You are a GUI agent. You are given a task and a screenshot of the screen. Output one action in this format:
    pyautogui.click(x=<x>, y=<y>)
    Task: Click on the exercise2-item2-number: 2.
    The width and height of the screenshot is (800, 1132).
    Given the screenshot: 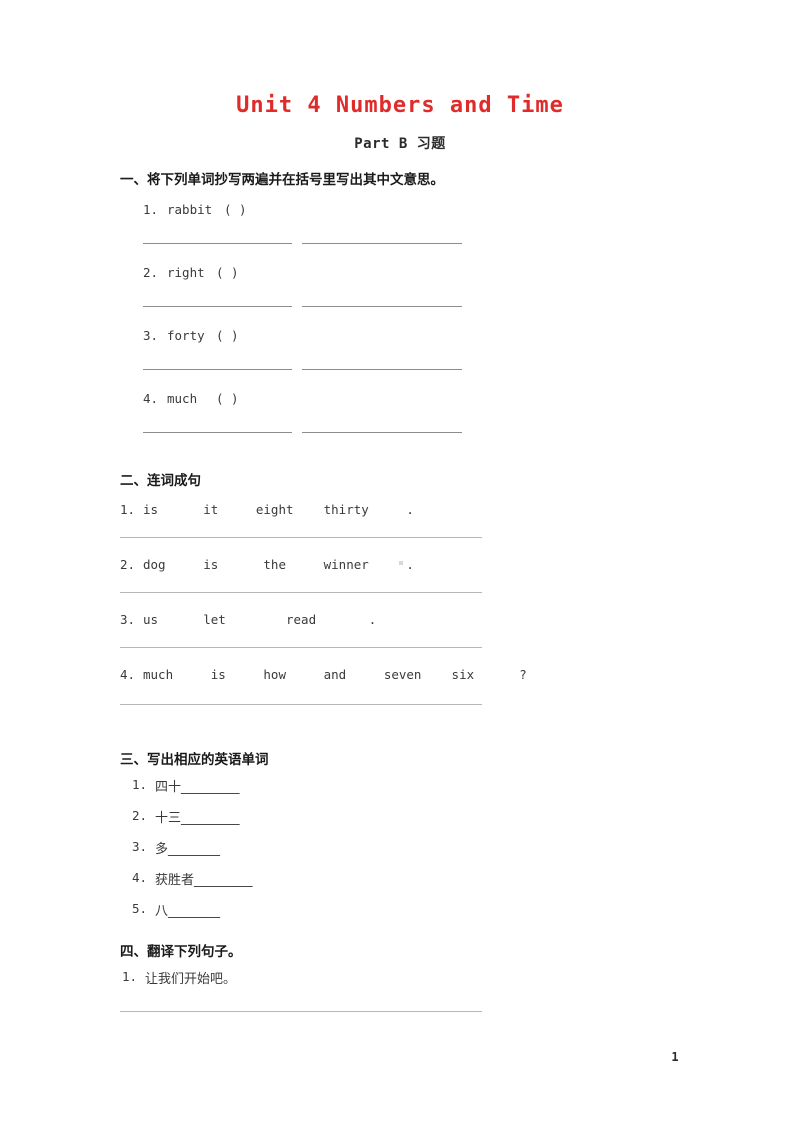 What is the action you would take?
    pyautogui.click(x=128, y=564)
    